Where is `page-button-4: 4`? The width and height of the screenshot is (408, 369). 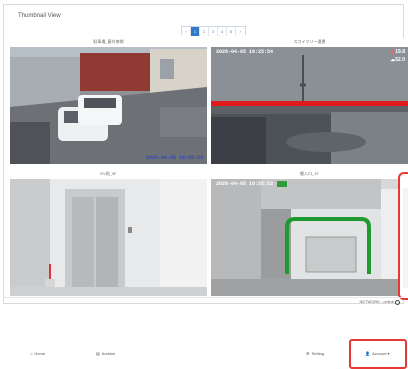
page-button-4: 4 is located at coordinates (222, 31).